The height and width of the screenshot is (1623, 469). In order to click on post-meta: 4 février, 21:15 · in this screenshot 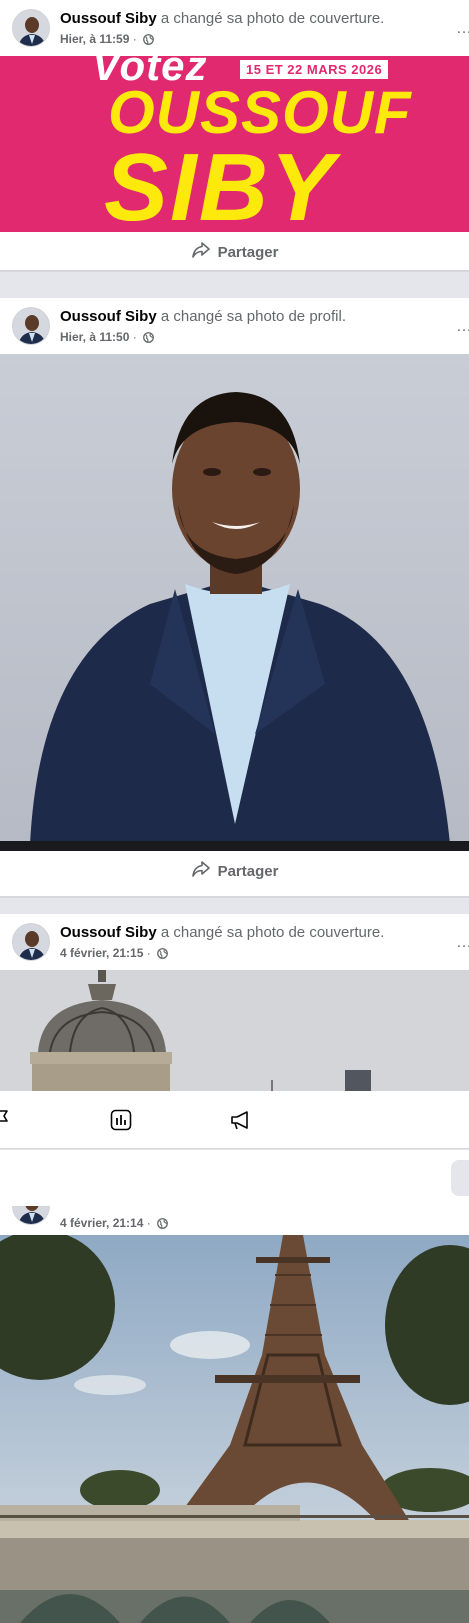, I will do `click(114, 954)`.